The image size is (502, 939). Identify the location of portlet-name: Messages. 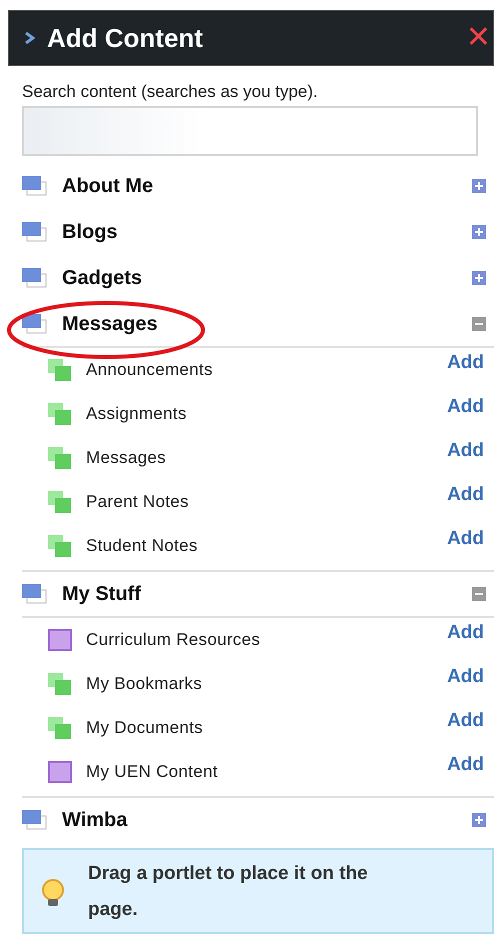
(126, 458).